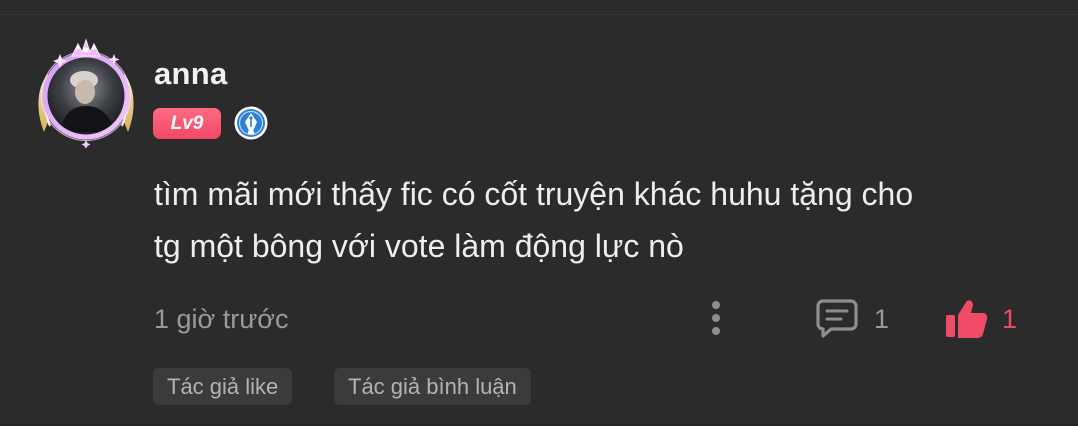  What do you see at coordinates (223, 386) in the screenshot?
I see `author-like-tag: Tác giả like` at bounding box center [223, 386].